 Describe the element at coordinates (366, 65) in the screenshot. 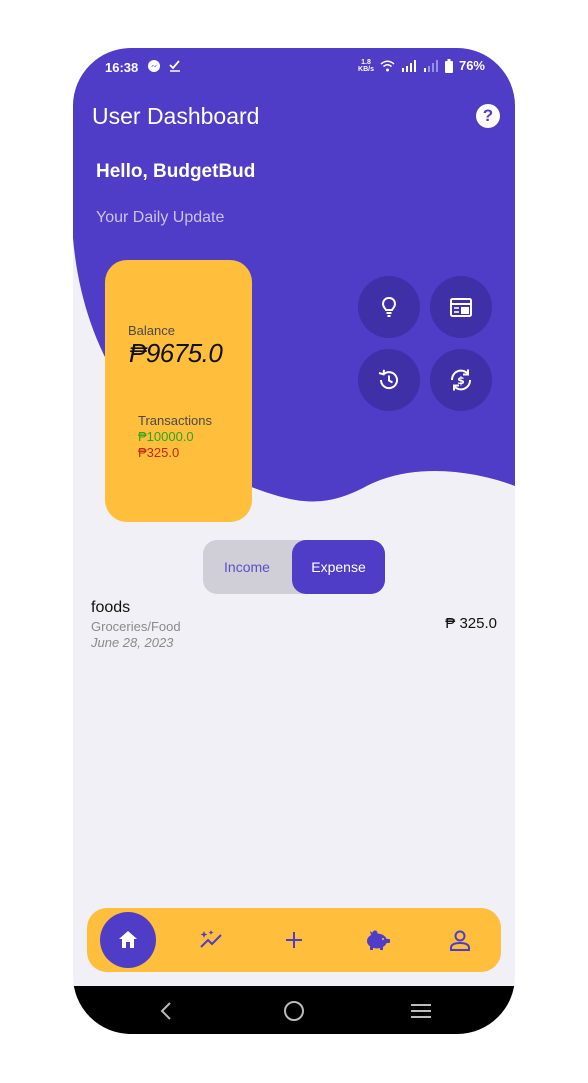

I see `network-speed: 1.8 KB/s` at that location.